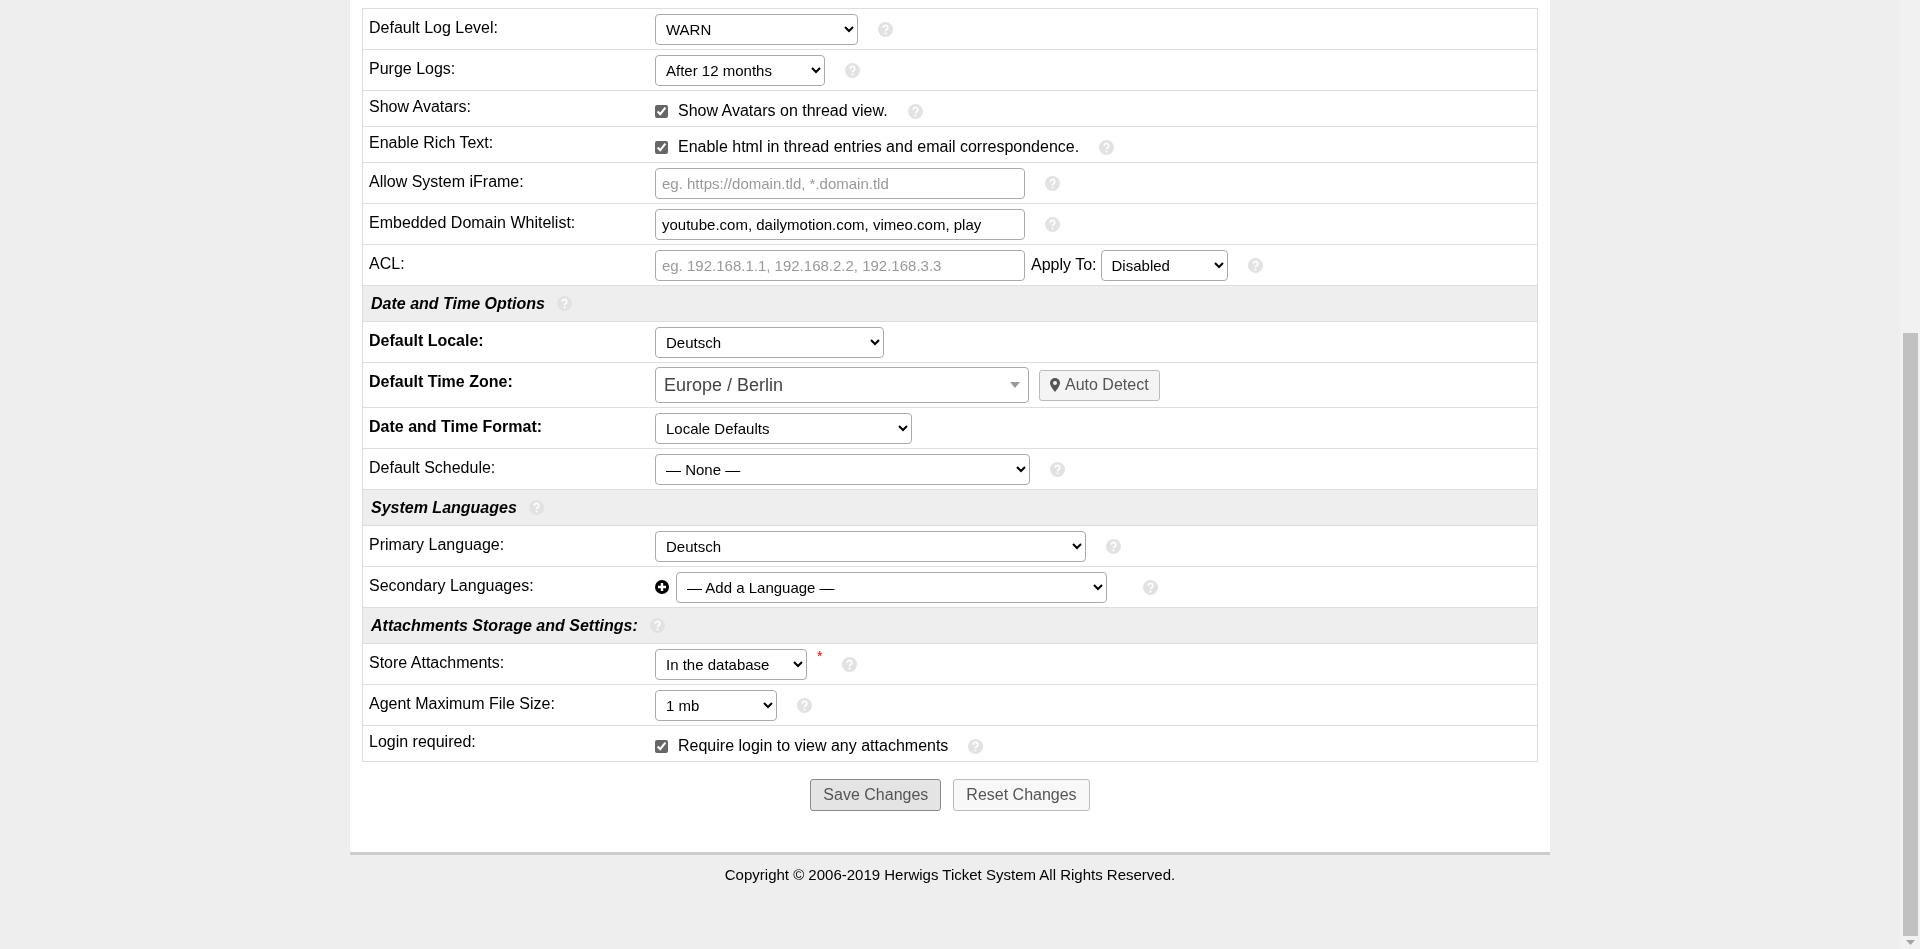 This screenshot has height=949, width=1920. Describe the element at coordinates (1064, 265) in the screenshot. I see `apply-to-label: Apply To:` at that location.